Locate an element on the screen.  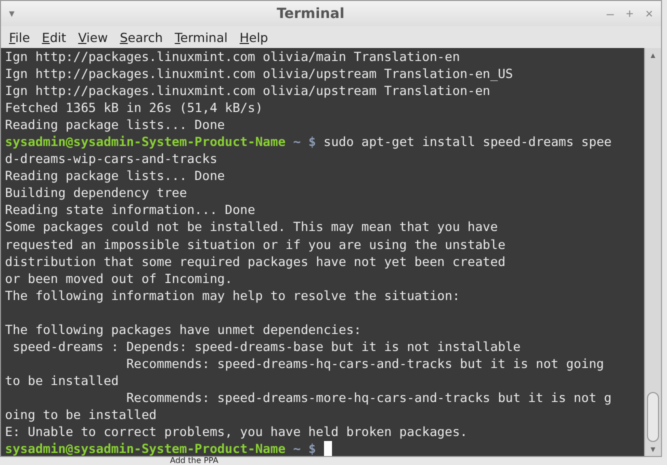
background-text: Add the PPA is located at coordinates (194, 460).